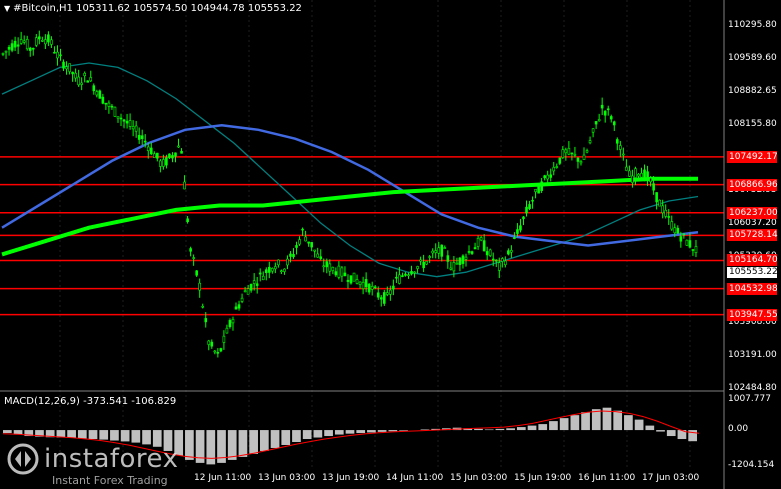 This screenshot has height=489, width=781. I want to click on price-tick-label: 110295.80, so click(752, 25).